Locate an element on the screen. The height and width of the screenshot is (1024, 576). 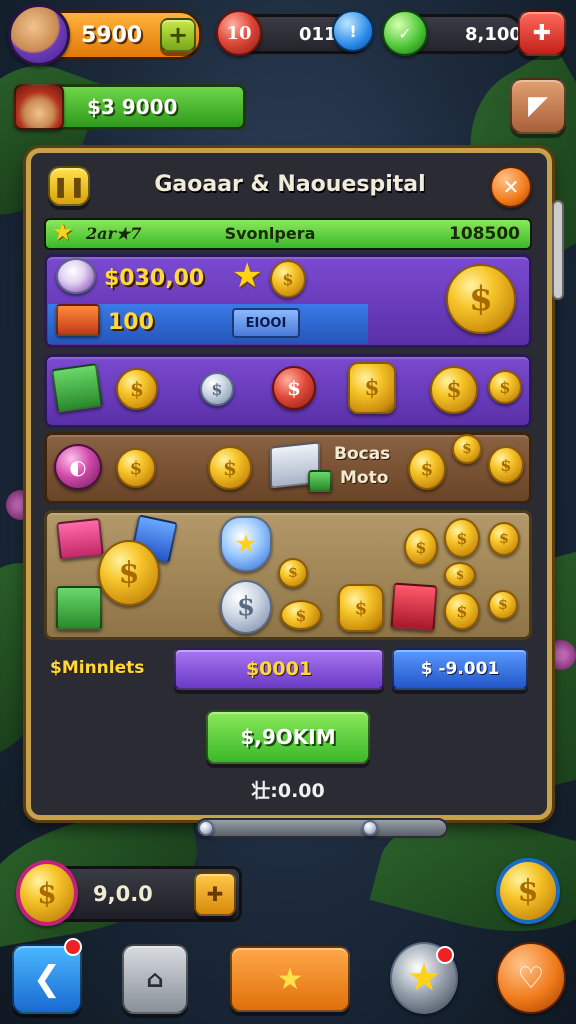
row1-amount: $030,00 is located at coordinates (154, 278).